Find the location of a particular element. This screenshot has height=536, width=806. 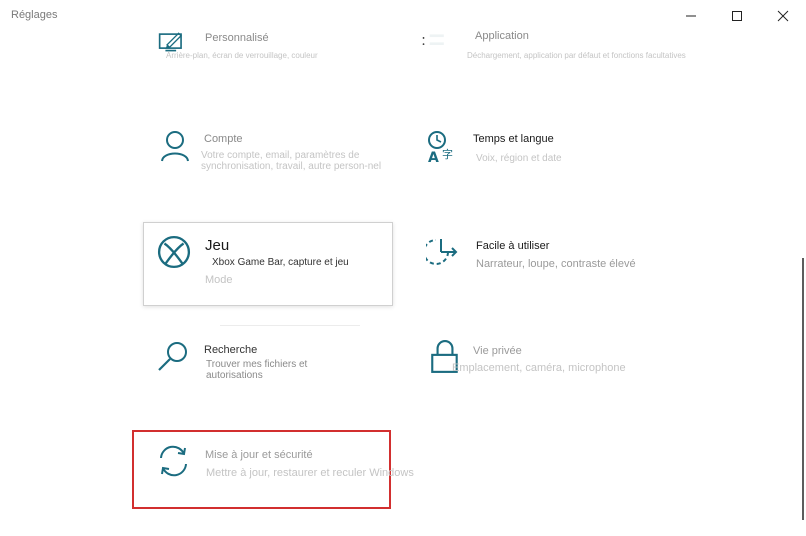

minimize-button is located at coordinates (691, 16).